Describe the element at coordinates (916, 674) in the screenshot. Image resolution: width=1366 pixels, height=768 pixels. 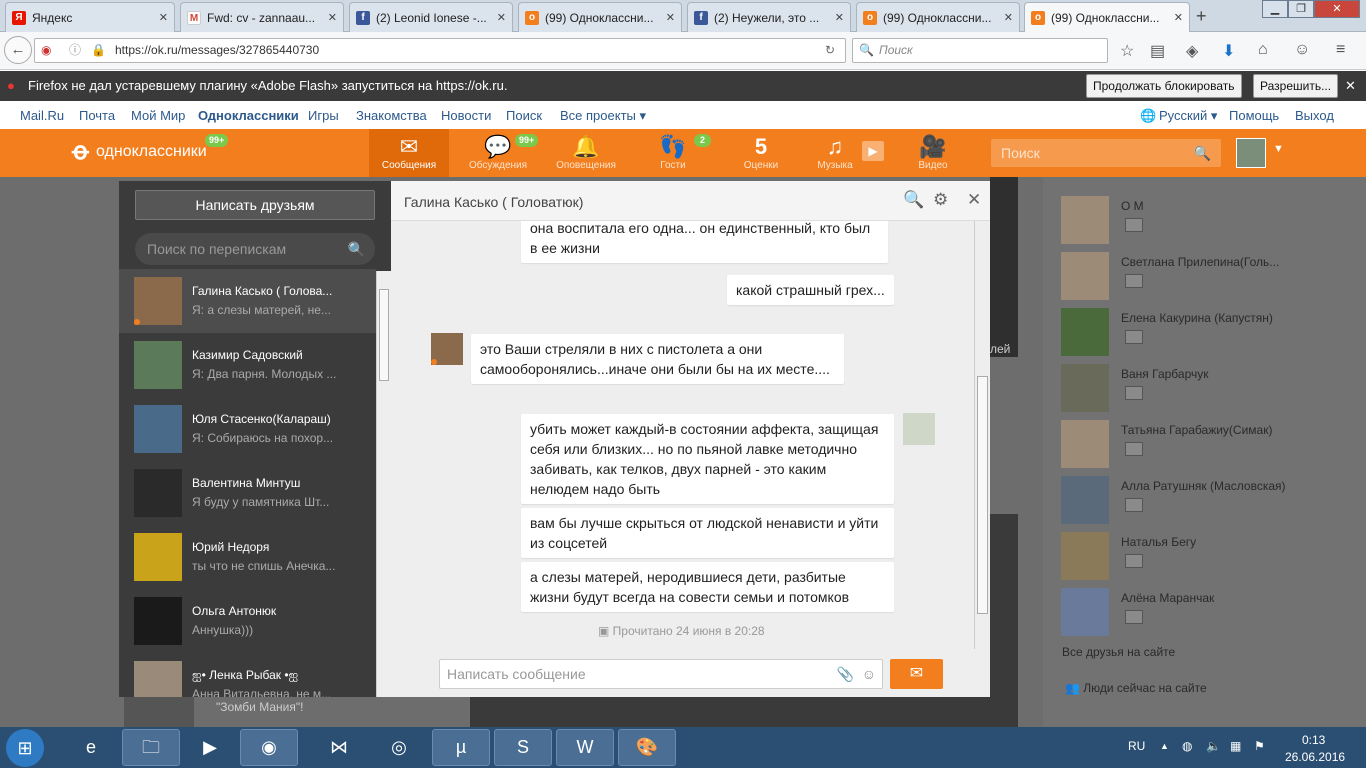
I see `send-button: ✉` at that location.